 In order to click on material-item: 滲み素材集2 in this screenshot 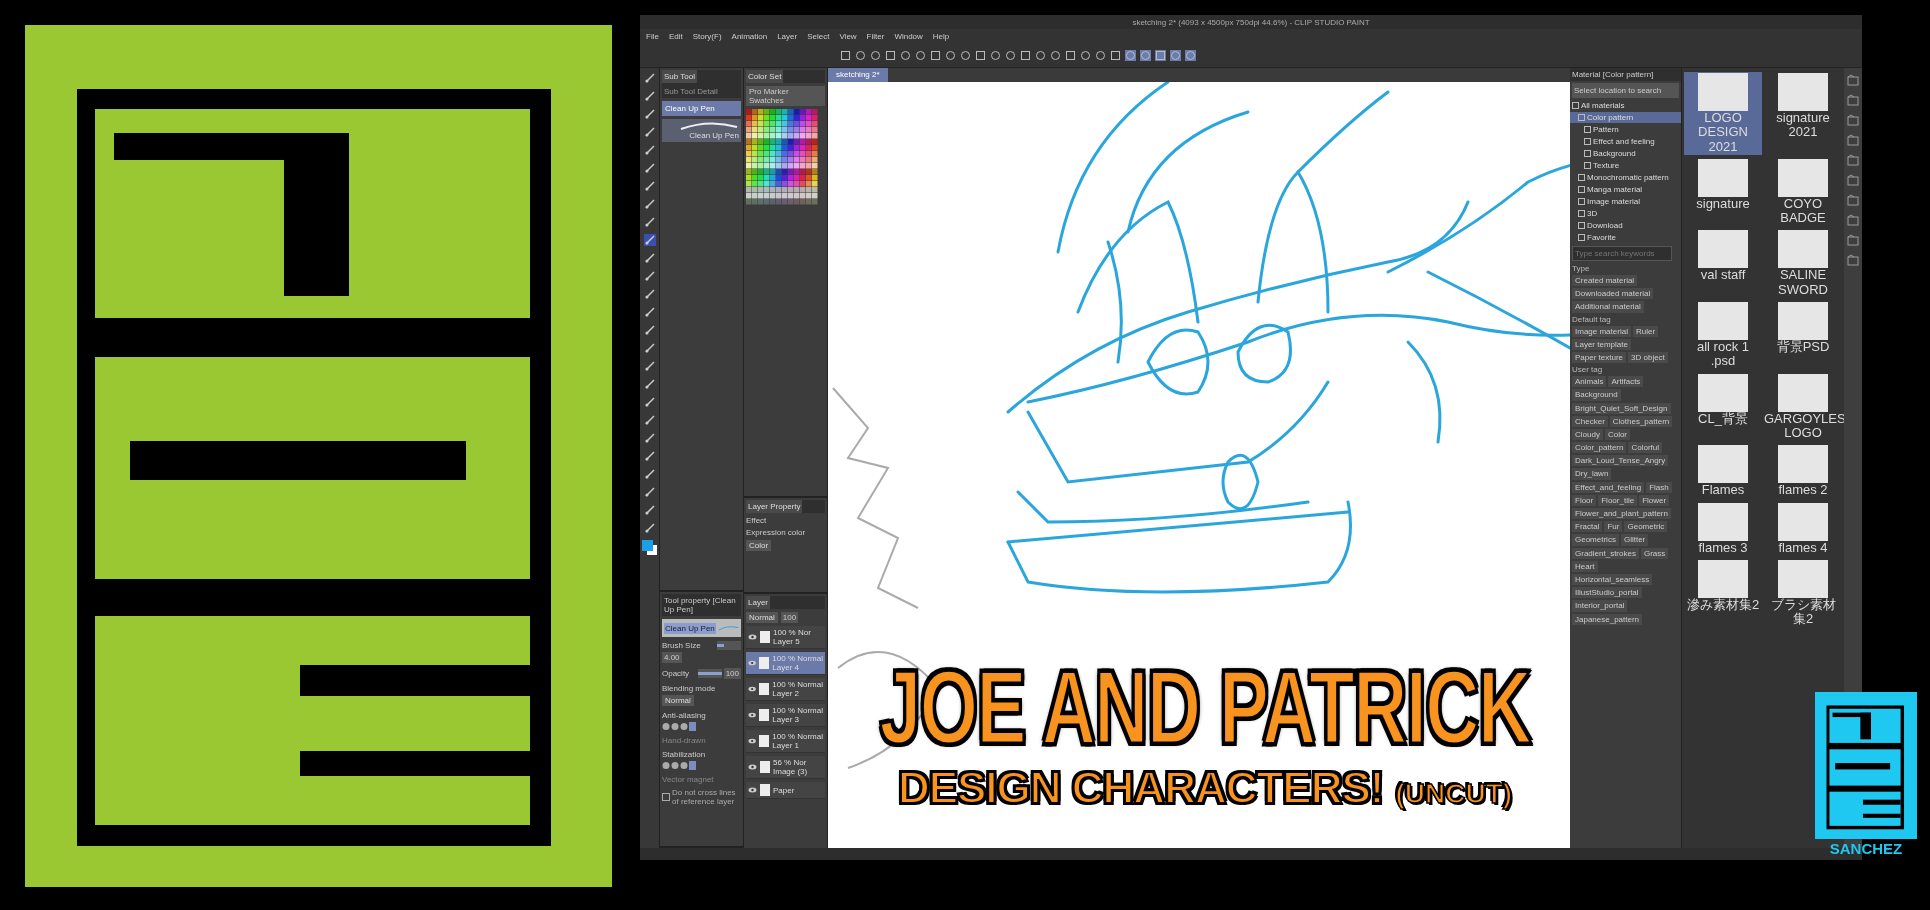, I will do `click(1723, 593)`.